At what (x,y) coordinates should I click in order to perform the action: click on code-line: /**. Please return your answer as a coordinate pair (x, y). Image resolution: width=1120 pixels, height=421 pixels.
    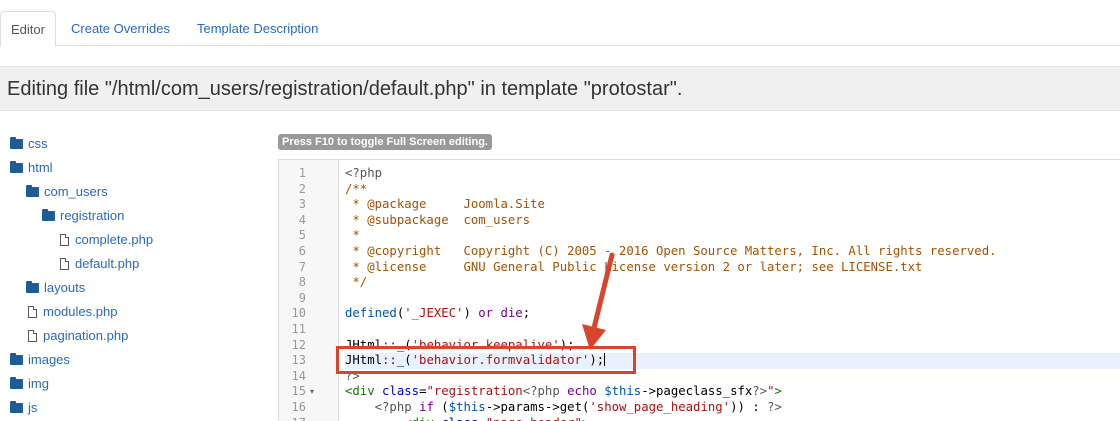
    Looking at the image, I should click on (732, 190).